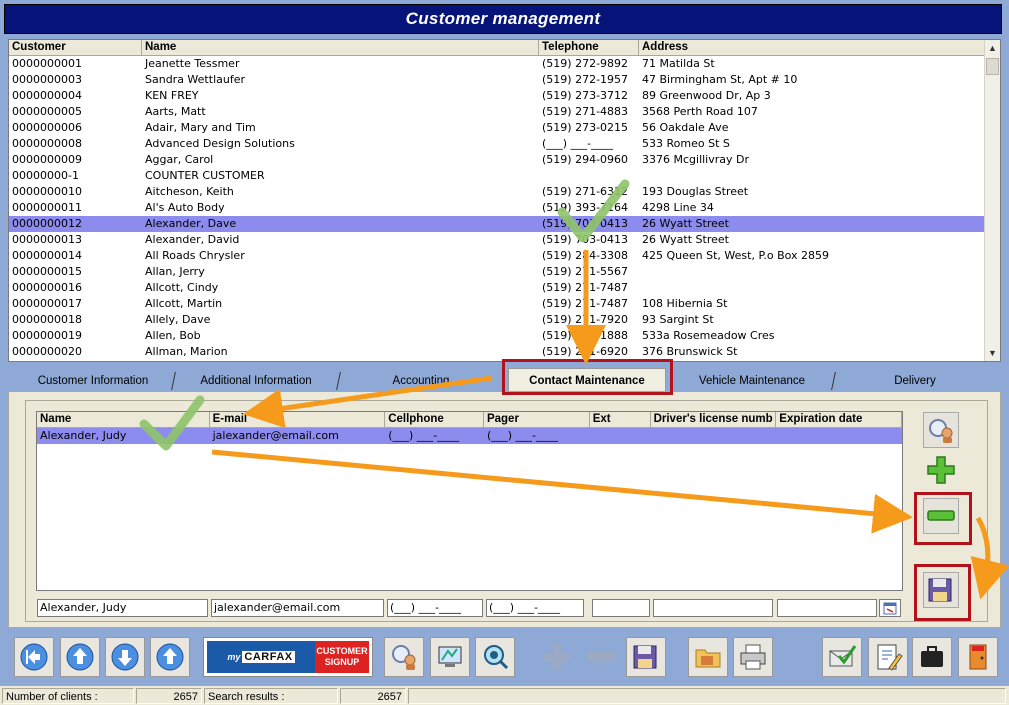  I want to click on column-header-address: Address, so click(812, 47).